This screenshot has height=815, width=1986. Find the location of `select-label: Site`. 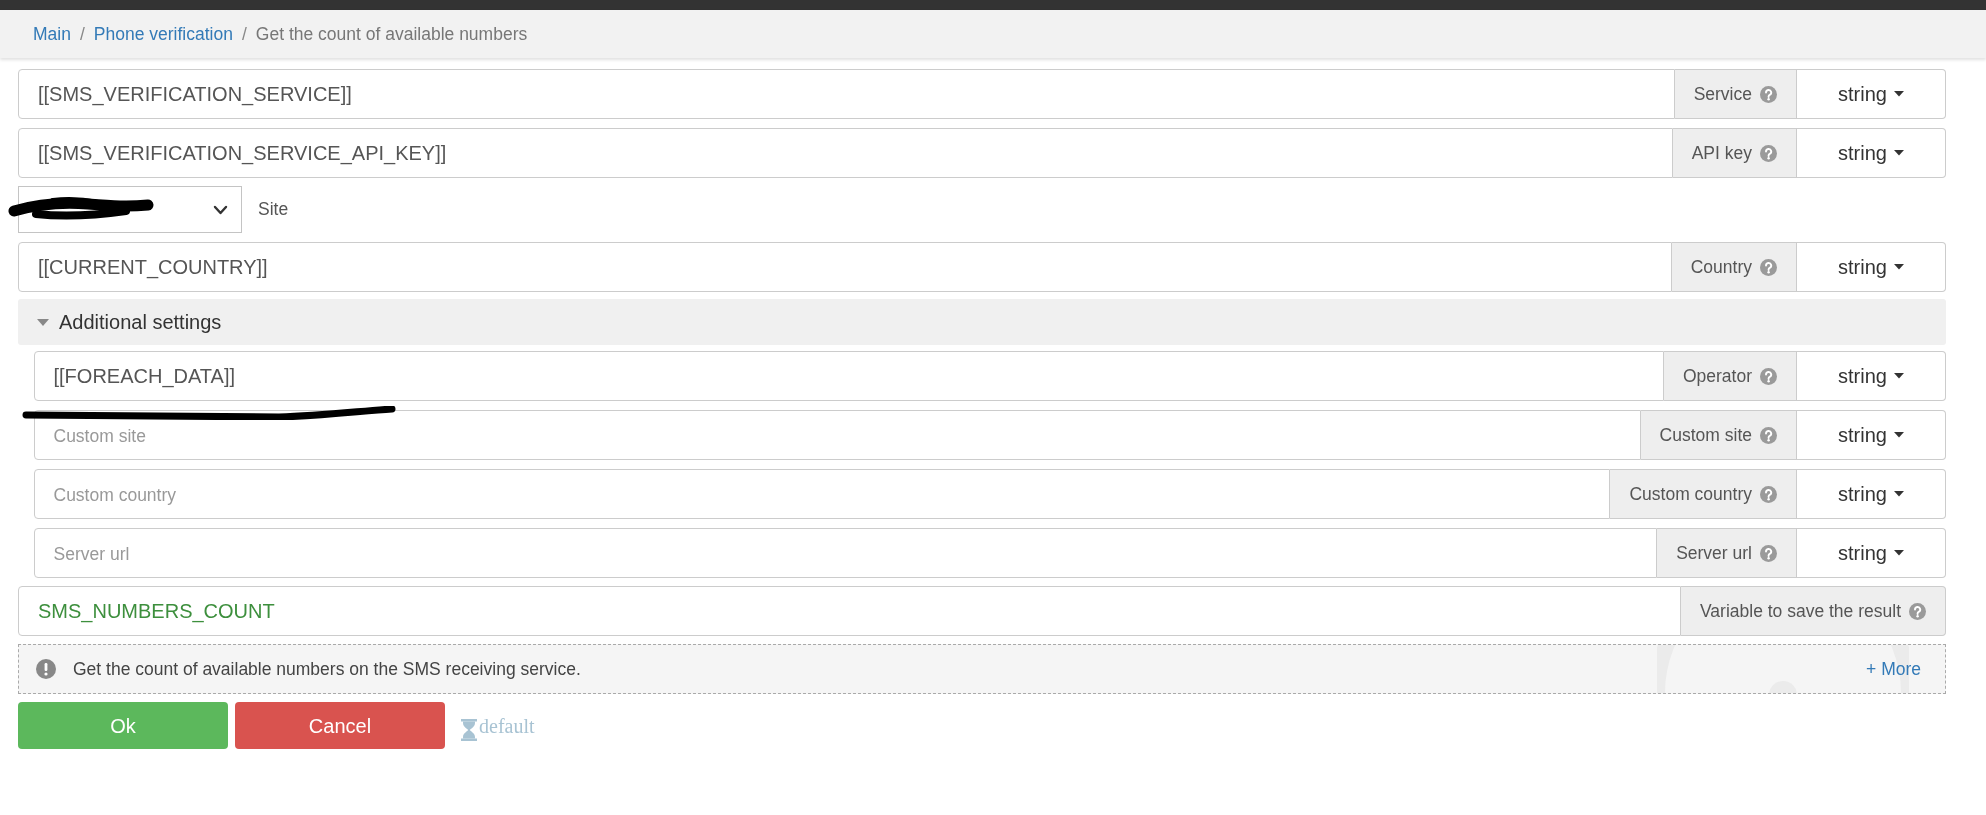

select-label: Site is located at coordinates (273, 210).